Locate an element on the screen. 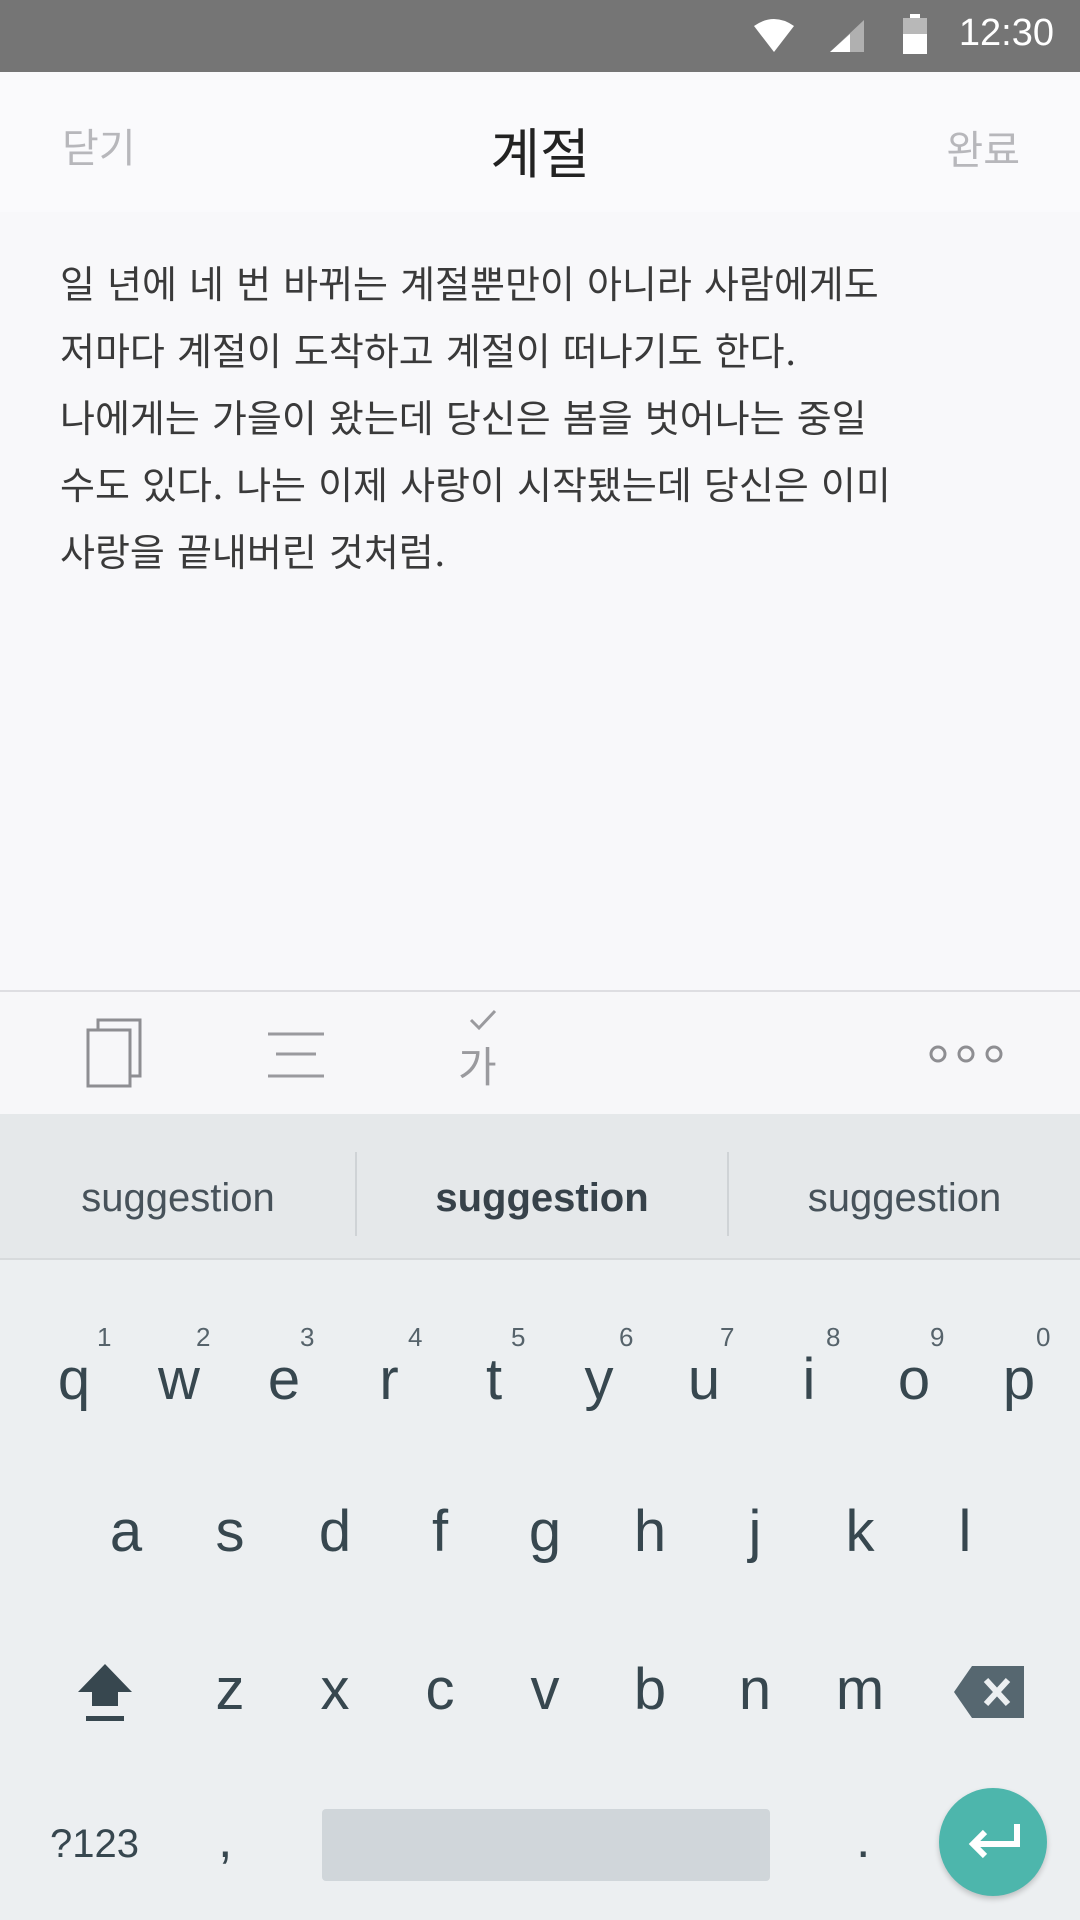 The image size is (1080, 1920). note-line: 나에게는 가을이 왔는데 당신은 봄을 벗어나는 중일 is located at coordinates (463, 419).